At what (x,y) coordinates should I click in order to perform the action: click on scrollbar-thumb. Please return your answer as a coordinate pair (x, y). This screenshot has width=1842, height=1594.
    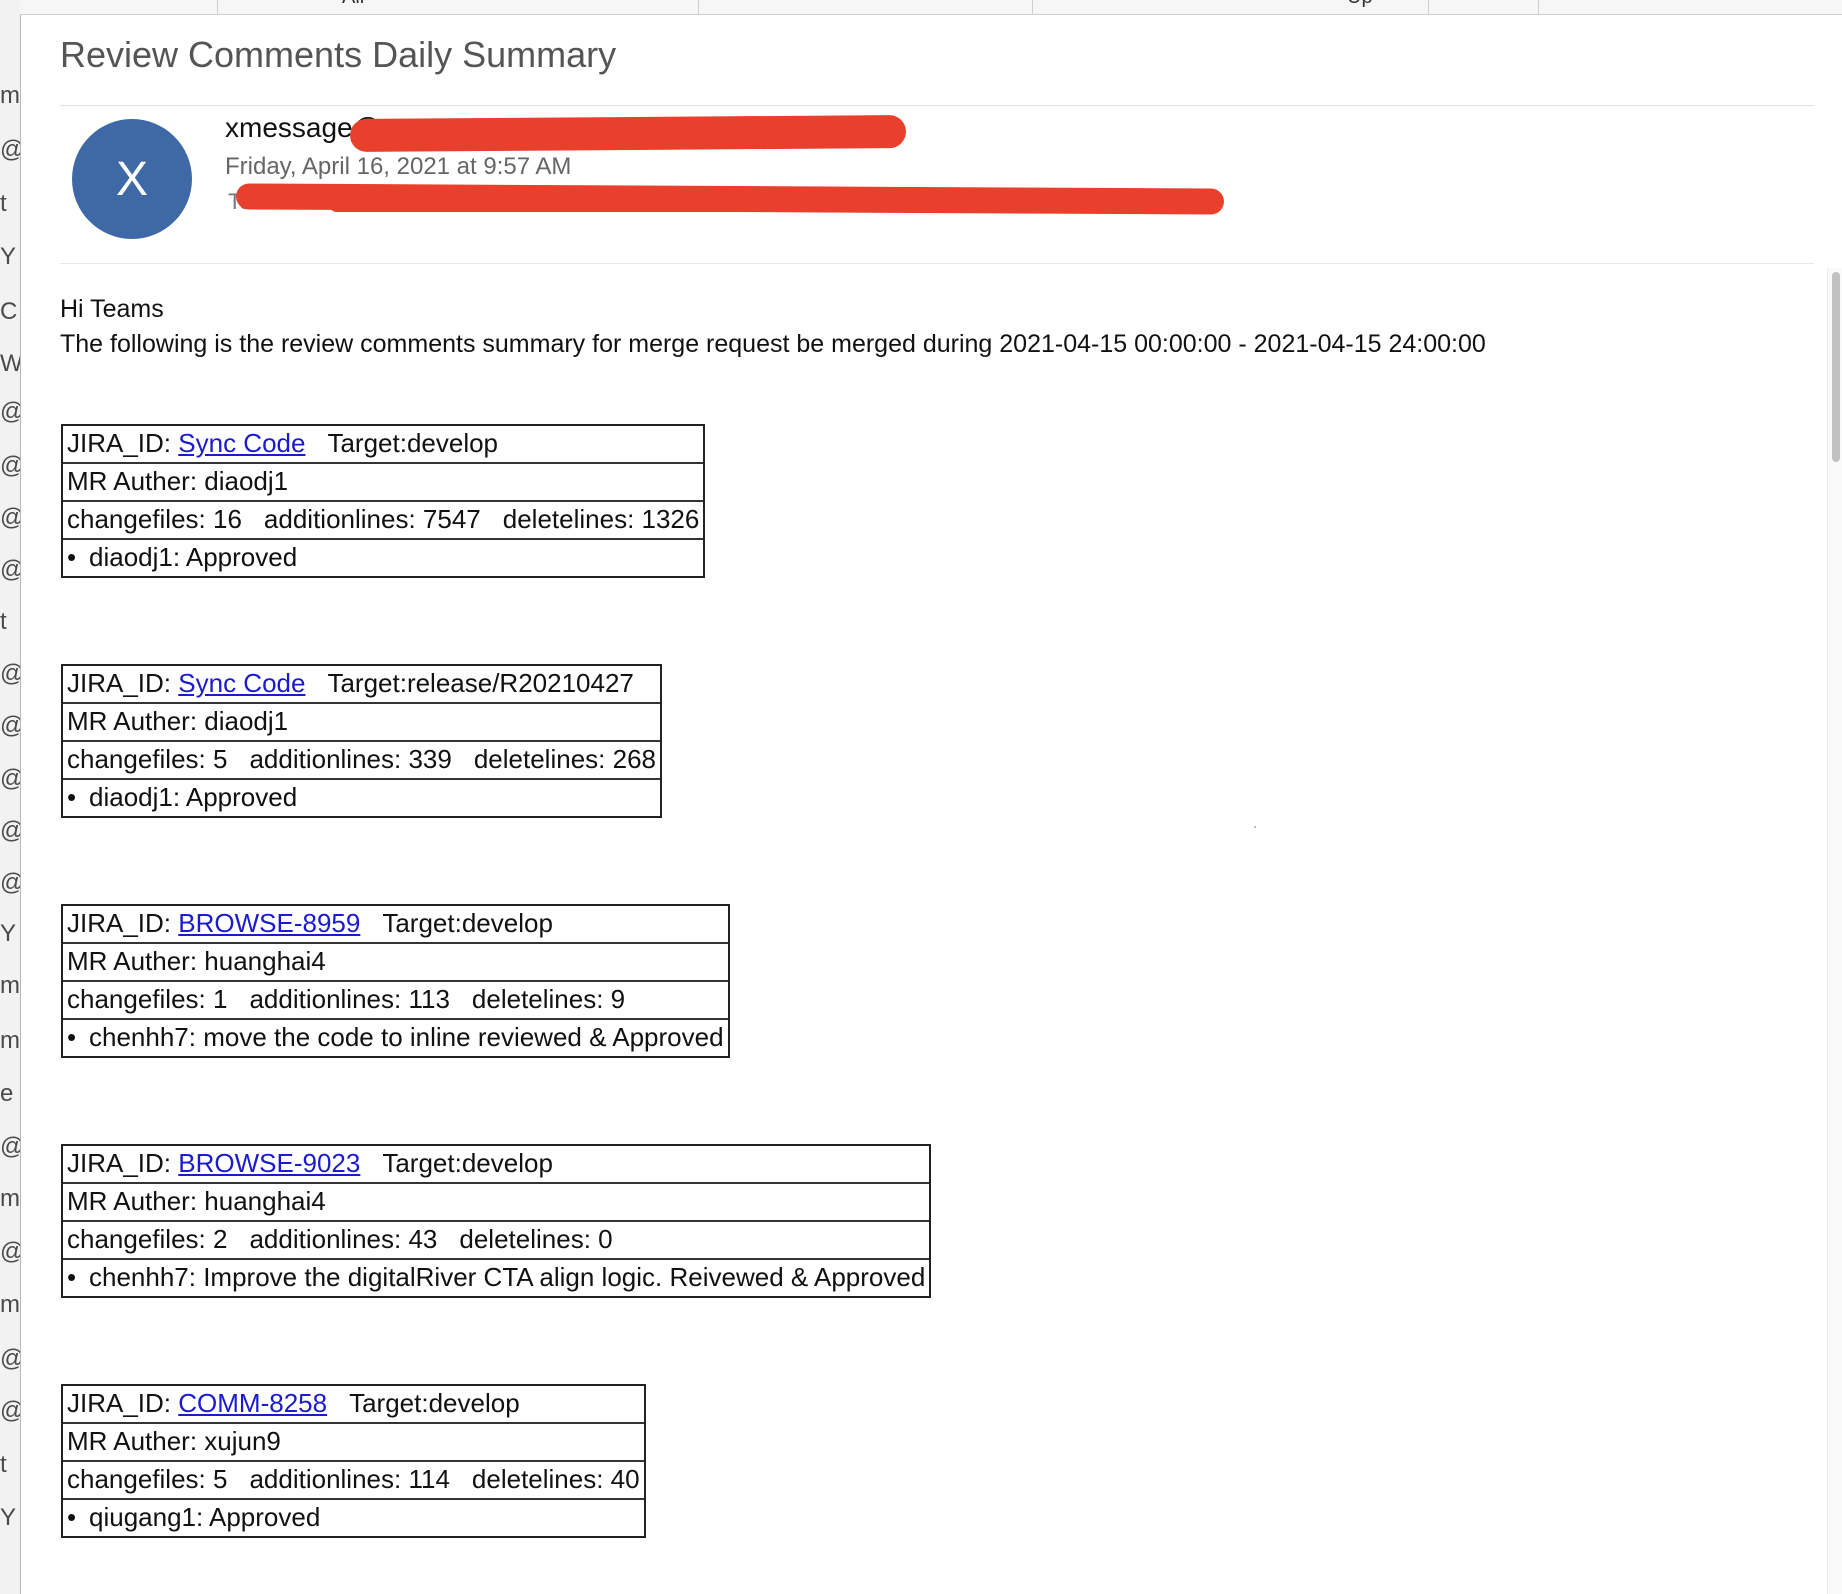
    Looking at the image, I should click on (1836, 367).